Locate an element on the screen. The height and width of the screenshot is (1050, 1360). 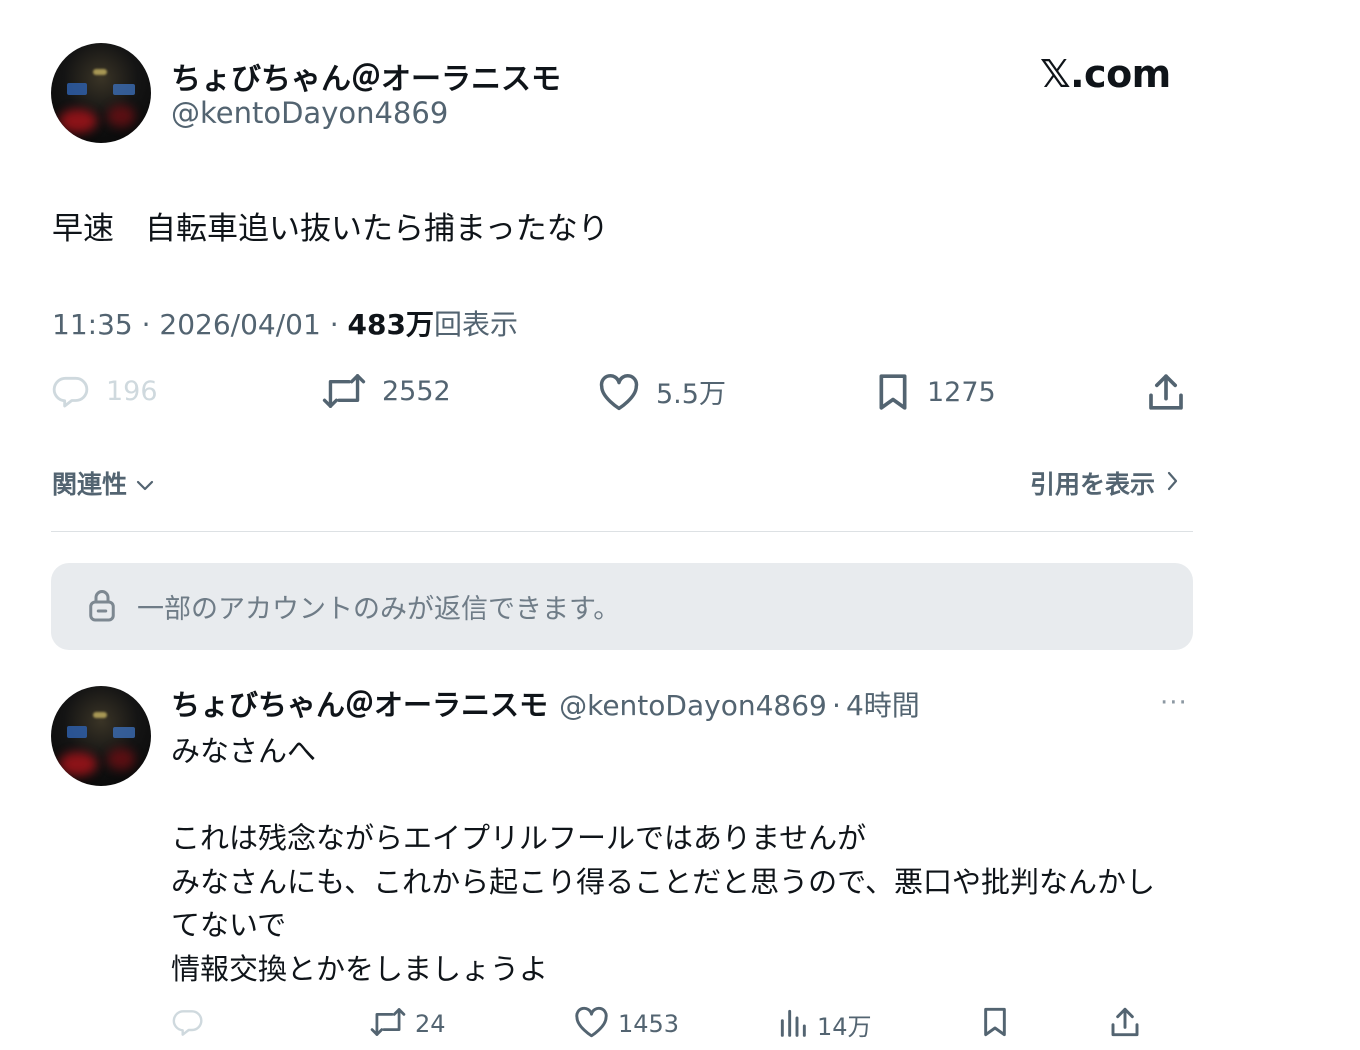
post-time: 11:35 is located at coordinates (92, 324).